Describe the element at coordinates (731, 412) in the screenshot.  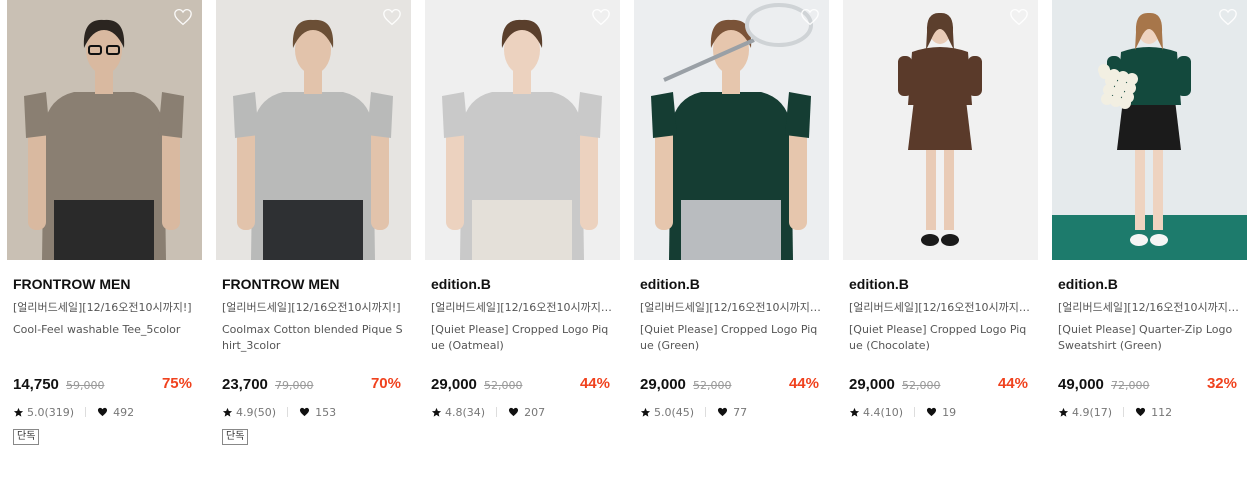
I see `meta-row: 5.0(45) 77` at that location.